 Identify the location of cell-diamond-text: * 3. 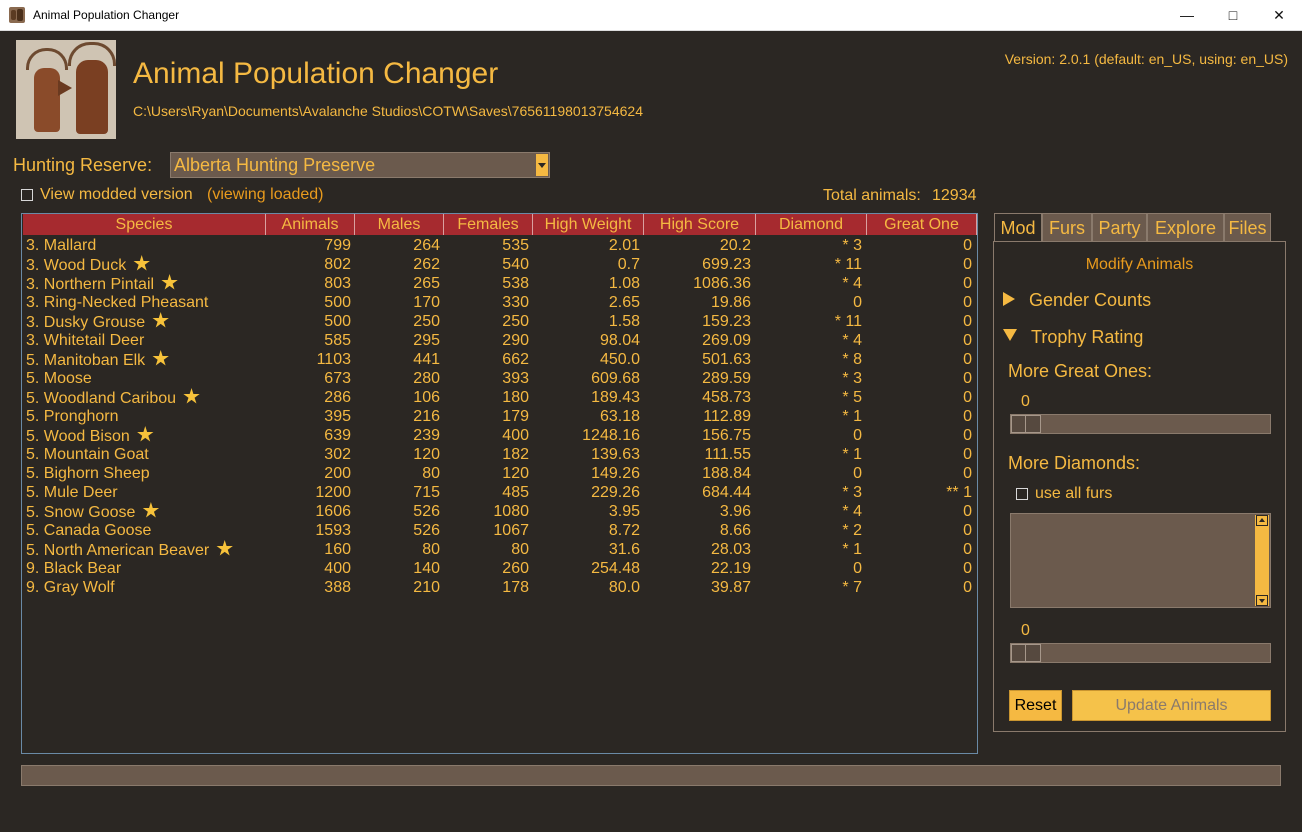
(852, 378).